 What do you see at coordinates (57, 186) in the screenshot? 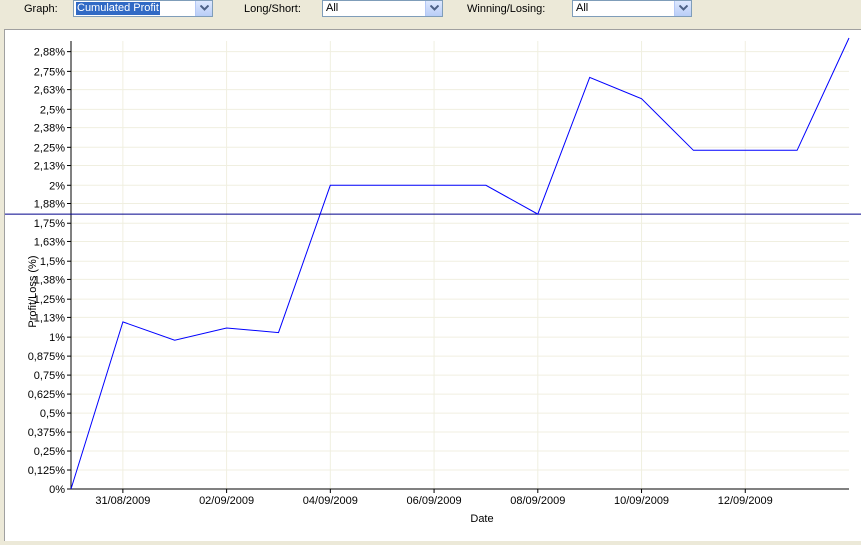
I see `y-tick-label: 2%` at bounding box center [57, 186].